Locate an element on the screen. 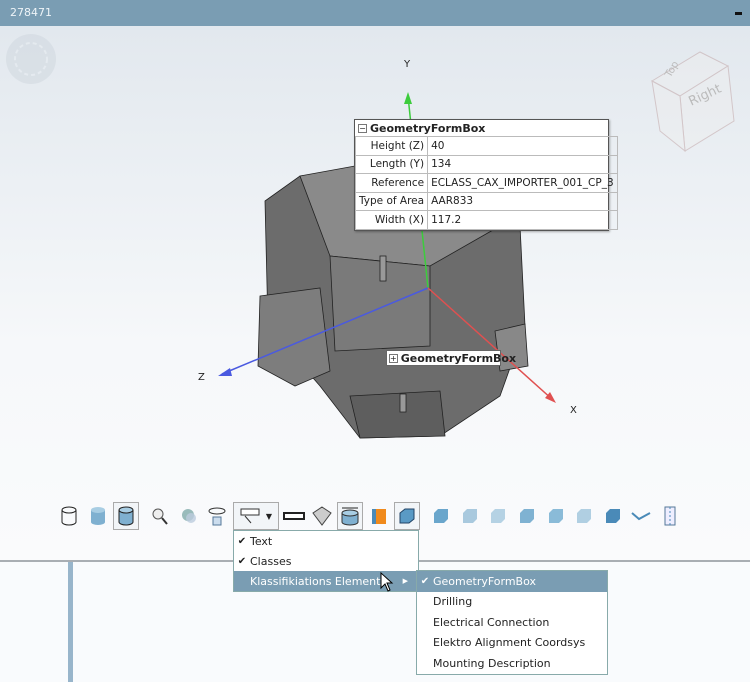  property-value: 40 is located at coordinates (522, 146).